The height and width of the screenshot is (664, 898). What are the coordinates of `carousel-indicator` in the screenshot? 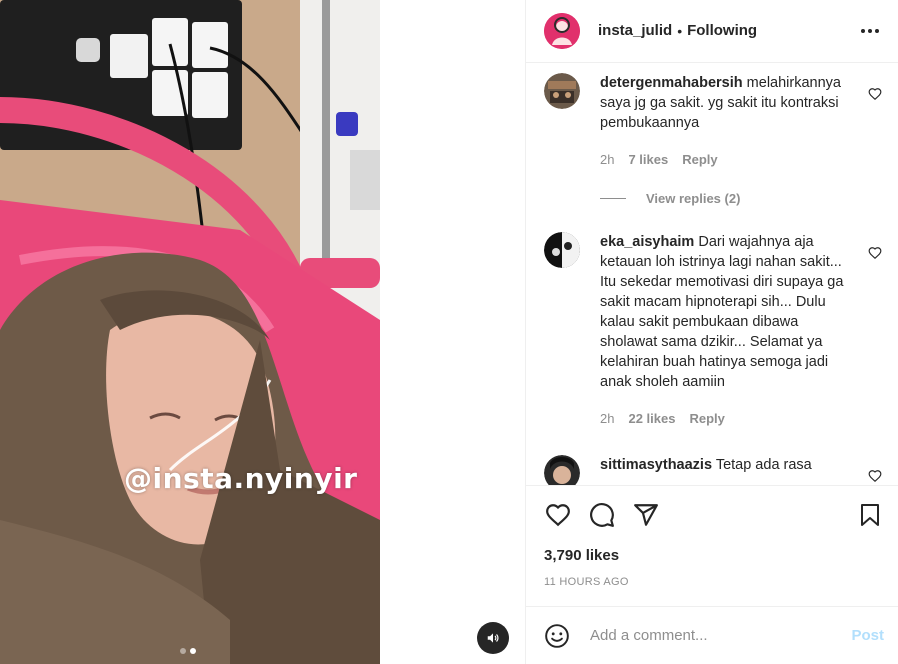 It's located at (188, 651).